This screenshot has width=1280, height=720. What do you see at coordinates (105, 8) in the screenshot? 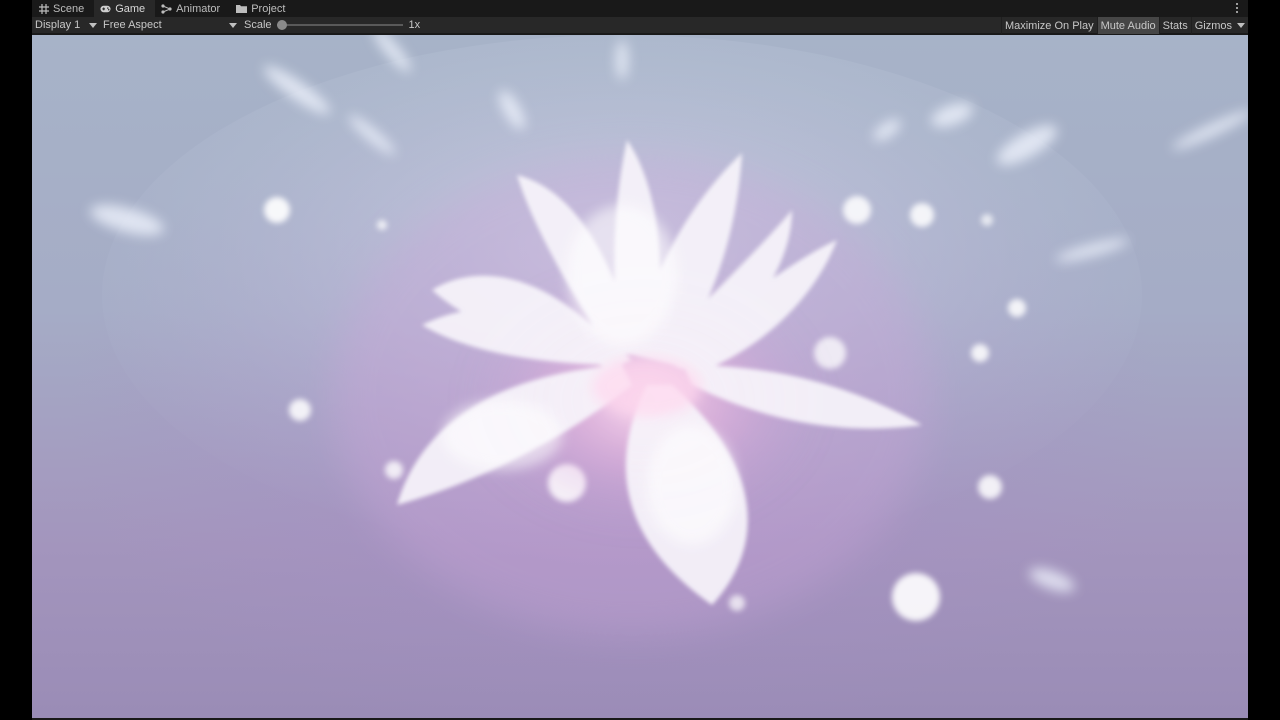
I see `gamepad-icon` at bounding box center [105, 8].